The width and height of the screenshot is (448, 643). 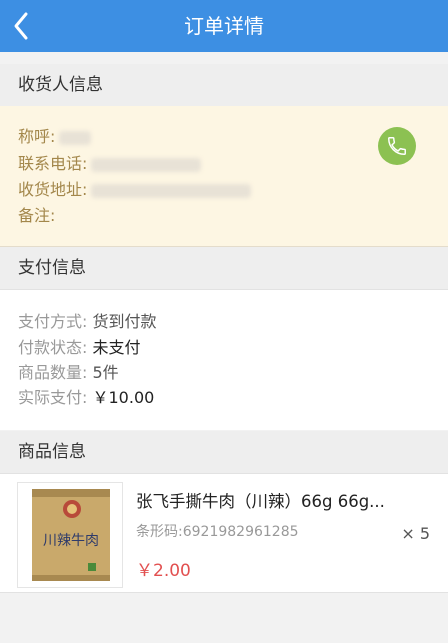 I want to click on address-redacted, so click(x=171, y=190).